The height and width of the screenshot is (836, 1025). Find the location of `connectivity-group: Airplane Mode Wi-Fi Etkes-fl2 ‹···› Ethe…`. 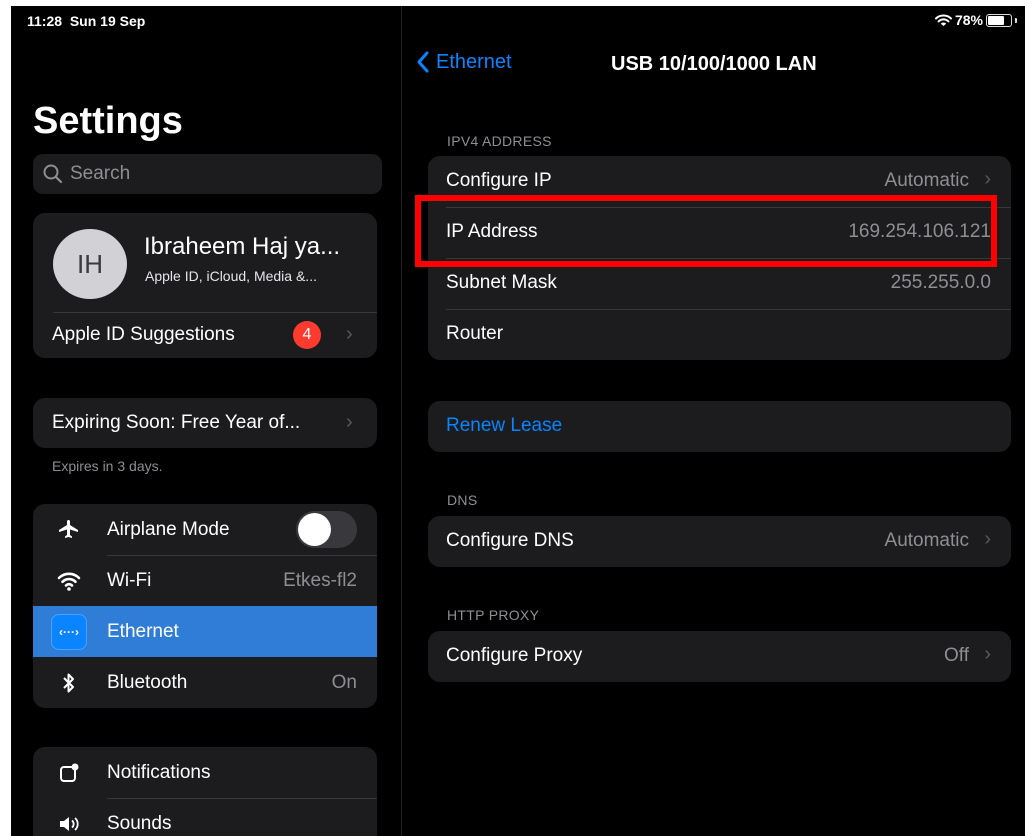

connectivity-group: Airplane Mode Wi-Fi Etkes-fl2 ‹···› Ethe… is located at coordinates (205, 606).